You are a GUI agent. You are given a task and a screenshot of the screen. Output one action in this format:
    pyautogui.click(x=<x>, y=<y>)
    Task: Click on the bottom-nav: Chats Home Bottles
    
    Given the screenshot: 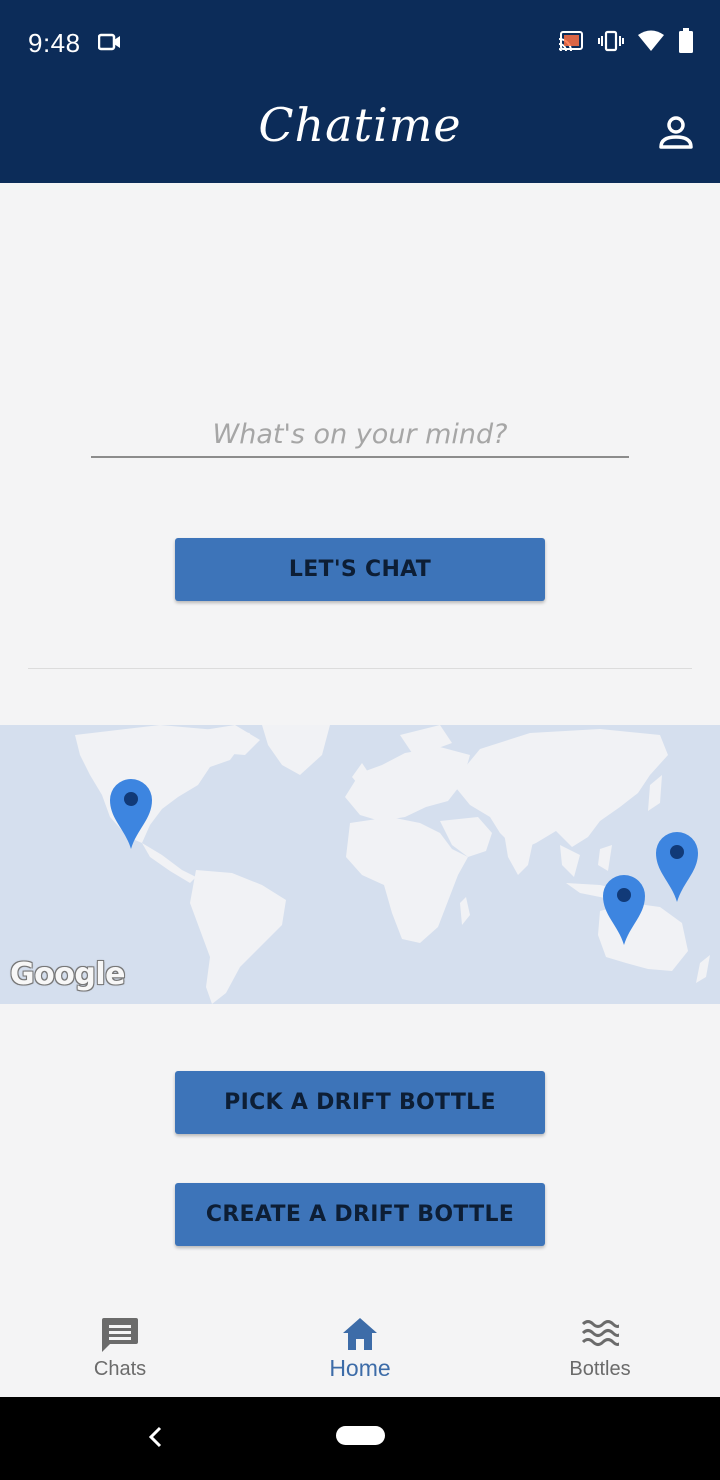 What is the action you would take?
    pyautogui.click(x=360, y=1346)
    